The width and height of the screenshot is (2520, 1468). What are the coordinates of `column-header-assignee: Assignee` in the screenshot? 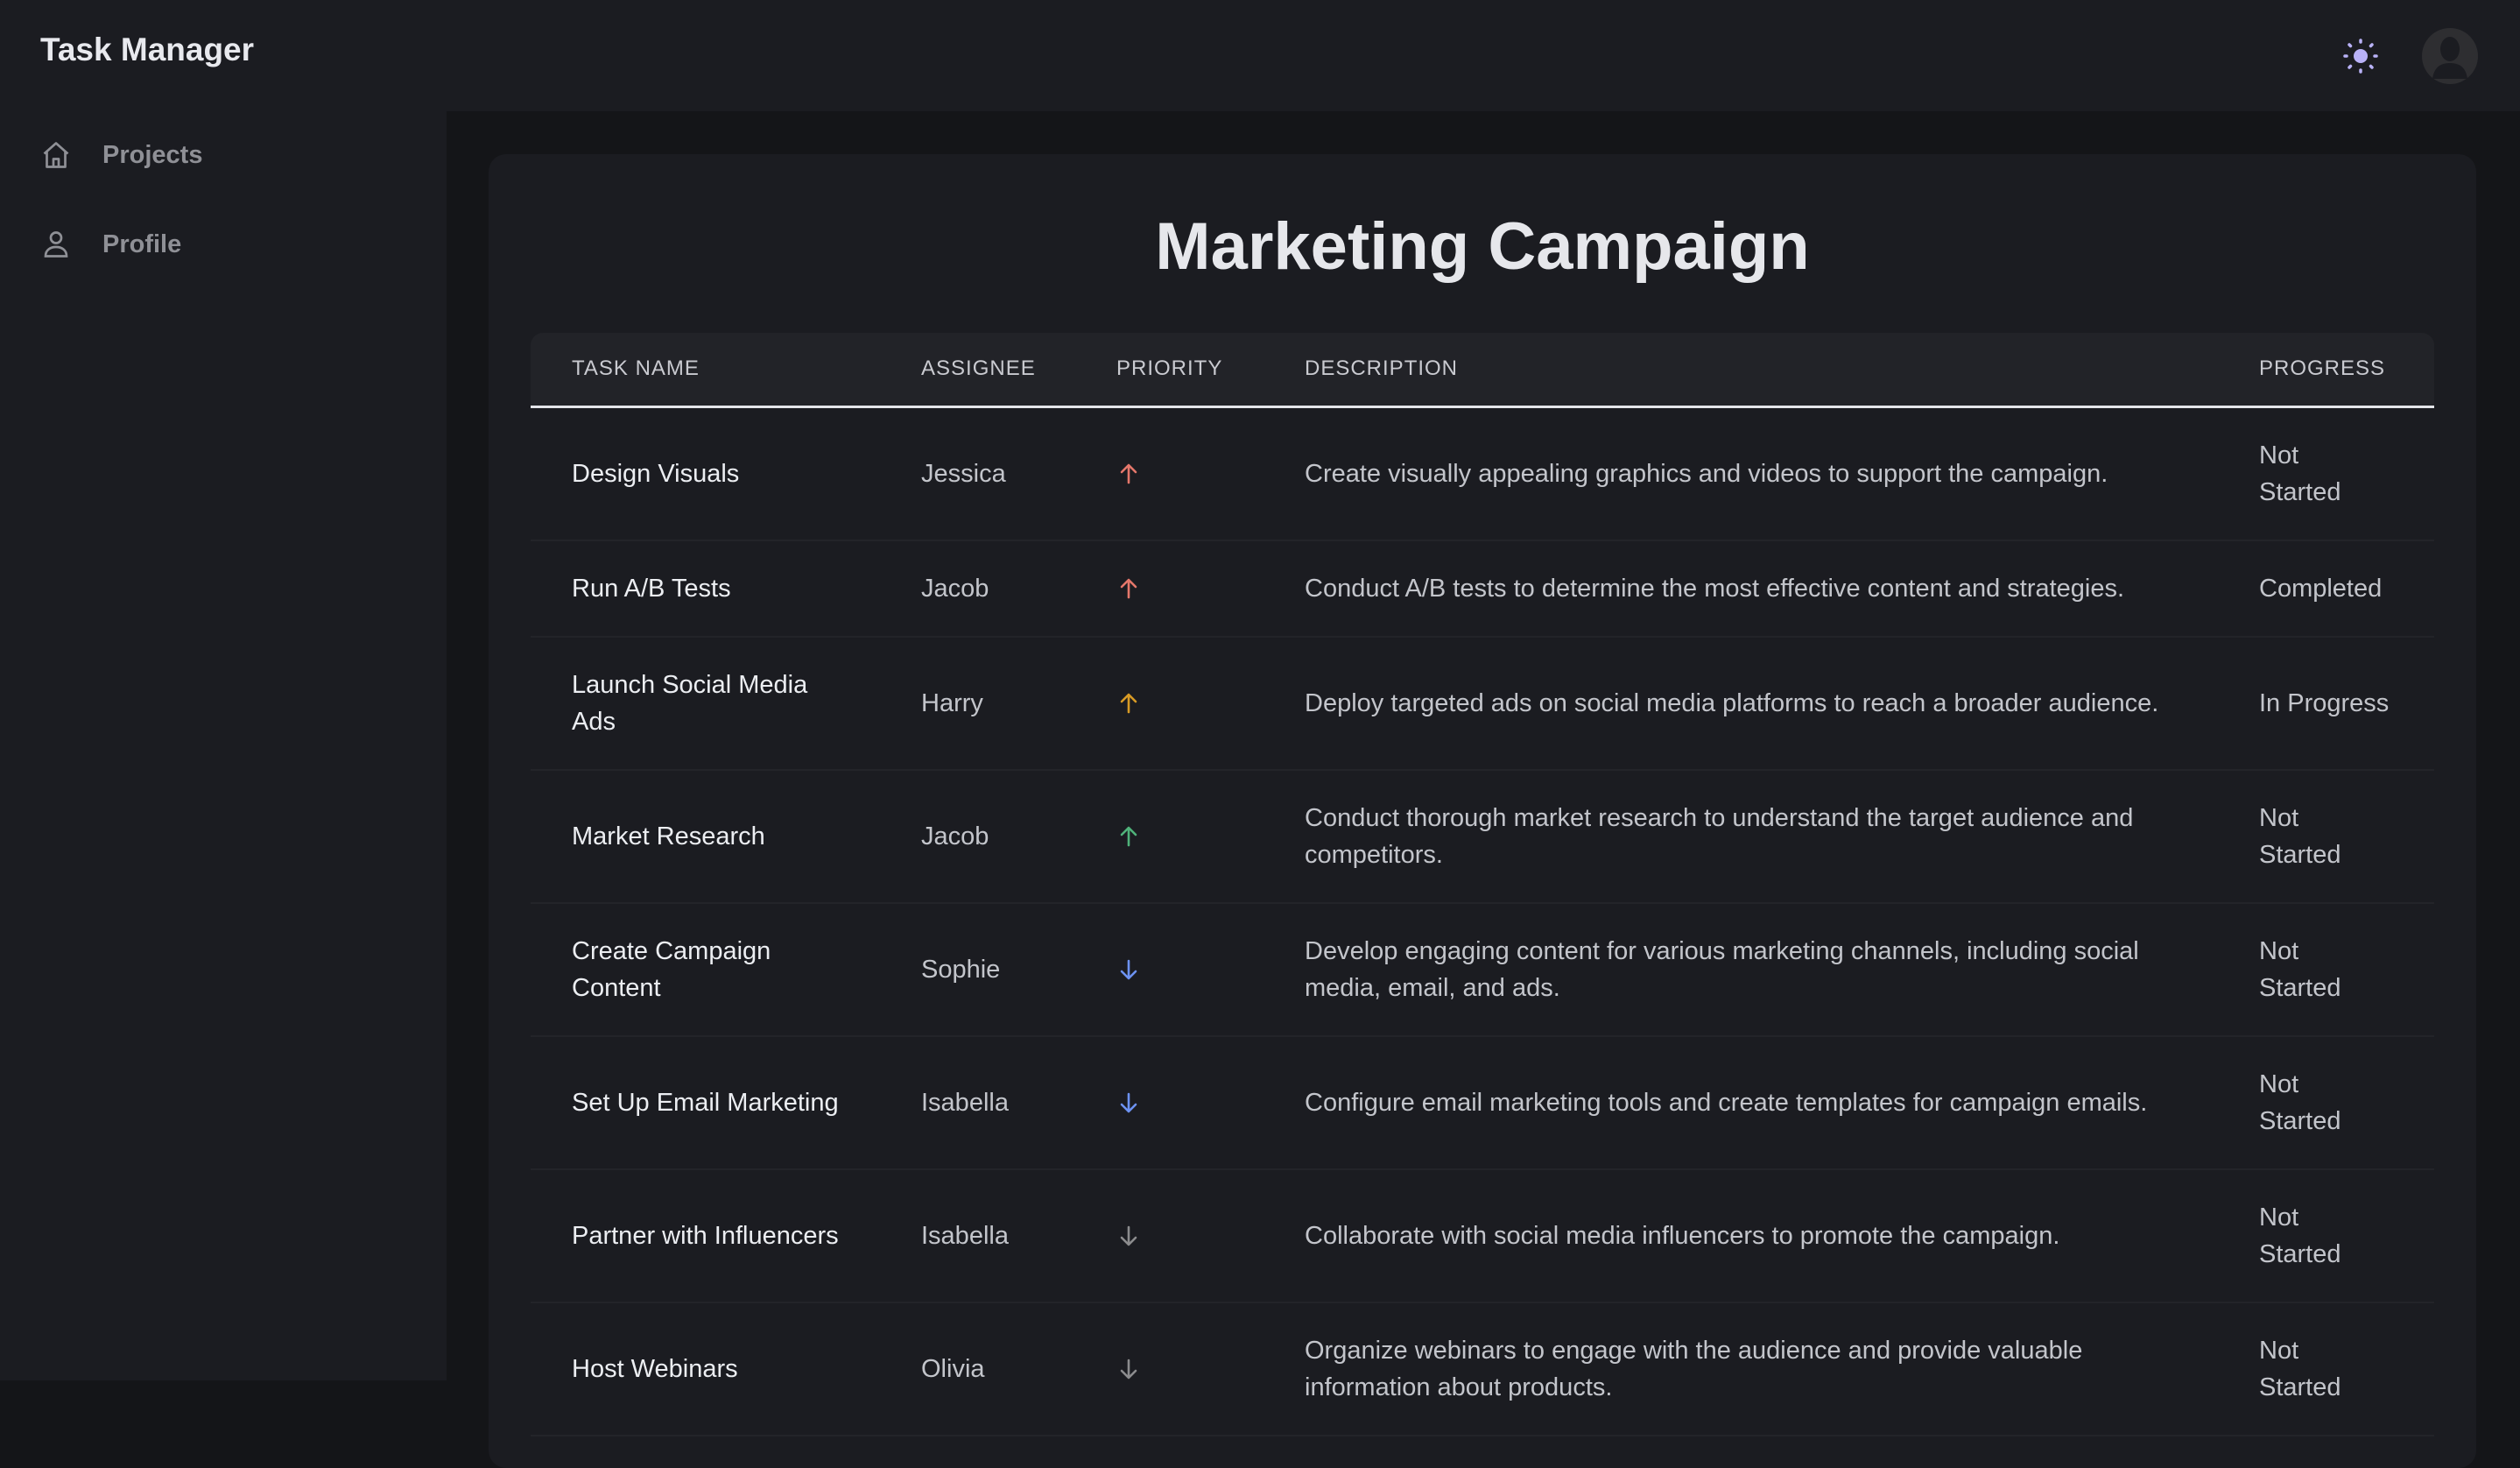 It's located at (977, 370).